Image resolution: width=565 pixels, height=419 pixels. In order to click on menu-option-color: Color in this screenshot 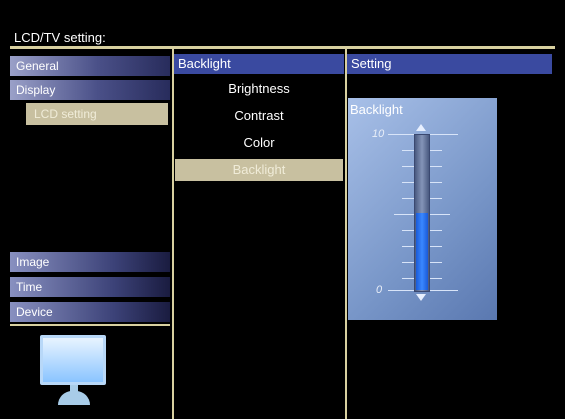, I will do `click(259, 143)`.